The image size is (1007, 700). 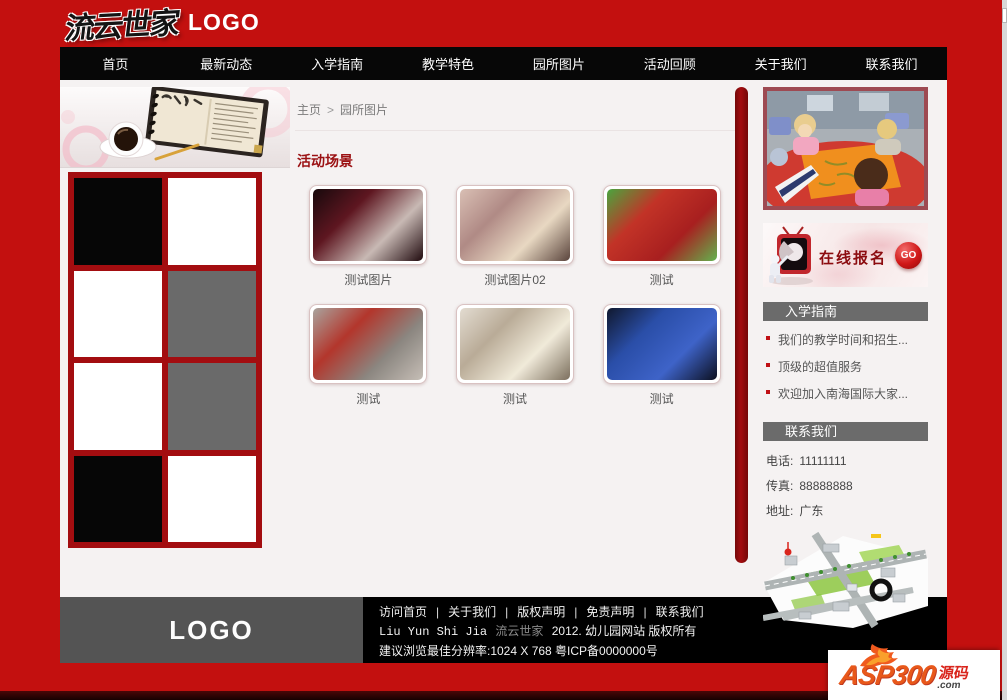 What do you see at coordinates (845, 431) in the screenshot?
I see `contact-section-header: 联系我们` at bounding box center [845, 431].